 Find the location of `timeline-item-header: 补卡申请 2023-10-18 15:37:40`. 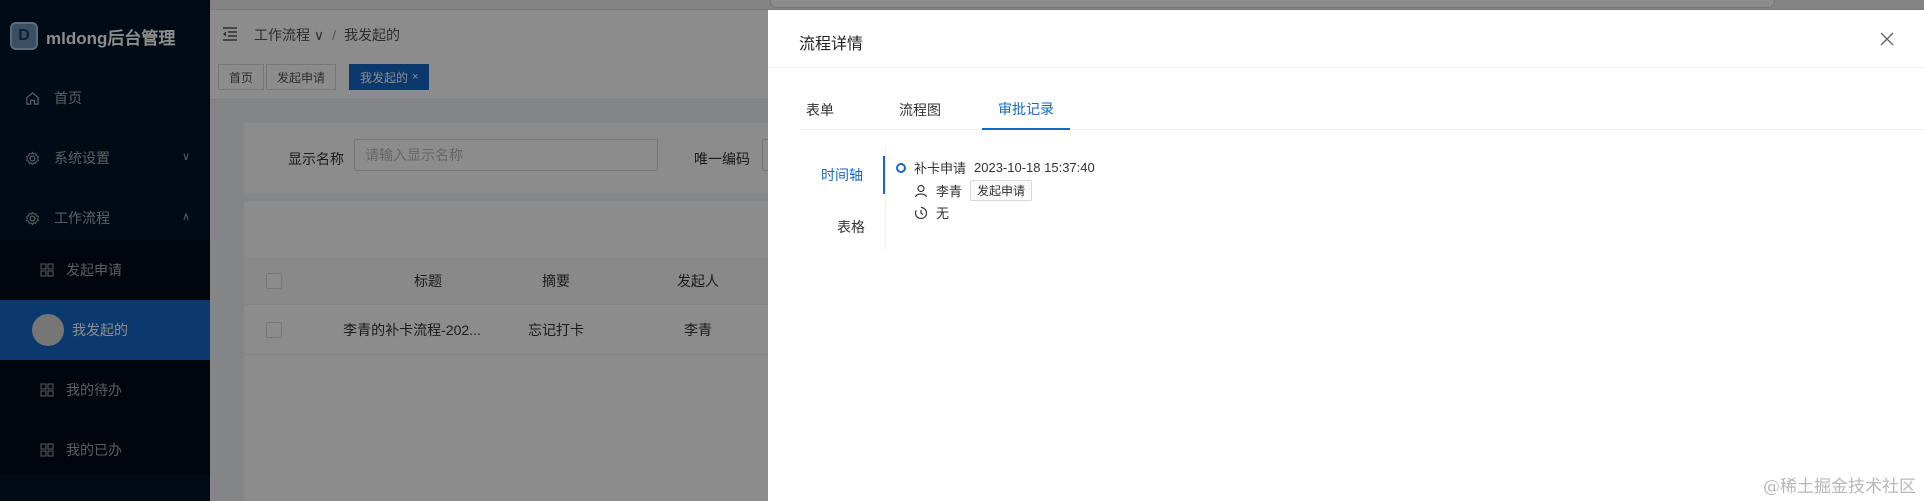

timeline-item-header: 补卡申请 2023-10-18 15:37:40 is located at coordinates (995, 167).